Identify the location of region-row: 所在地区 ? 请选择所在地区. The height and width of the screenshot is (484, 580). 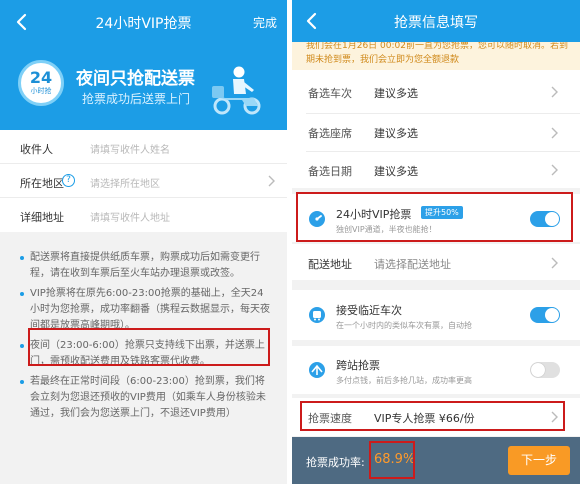
(143, 181).